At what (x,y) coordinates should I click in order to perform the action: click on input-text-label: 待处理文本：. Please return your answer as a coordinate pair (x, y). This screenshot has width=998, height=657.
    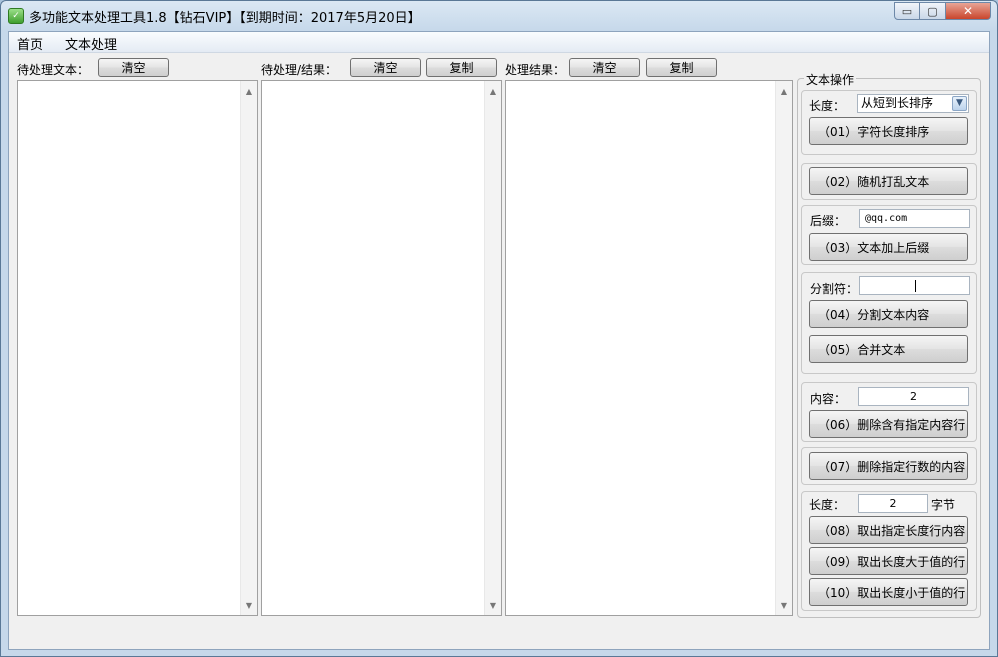
    Looking at the image, I should click on (53, 70).